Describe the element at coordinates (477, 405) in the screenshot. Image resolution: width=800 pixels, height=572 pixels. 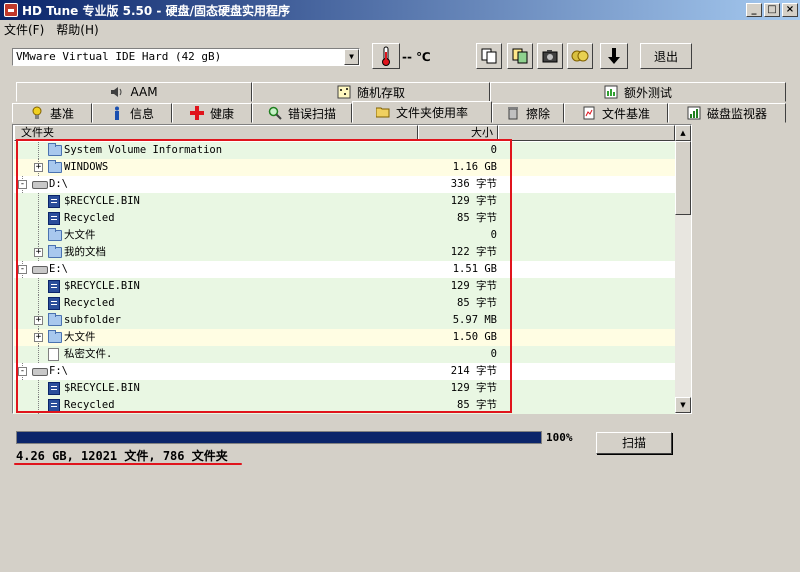
I see `row-size: 85 字节` at that location.